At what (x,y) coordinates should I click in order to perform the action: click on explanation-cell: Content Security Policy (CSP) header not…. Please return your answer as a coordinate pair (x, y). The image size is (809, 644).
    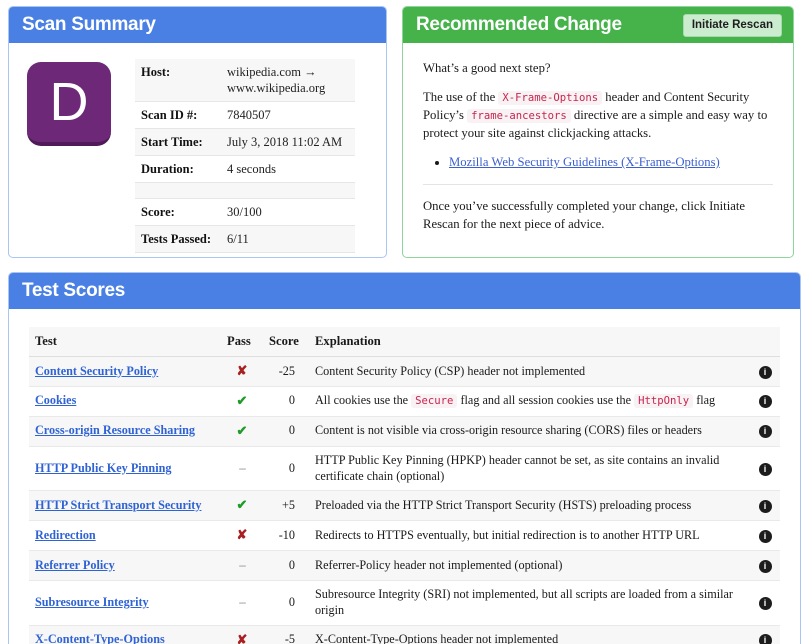
    Looking at the image, I should click on (529, 371).